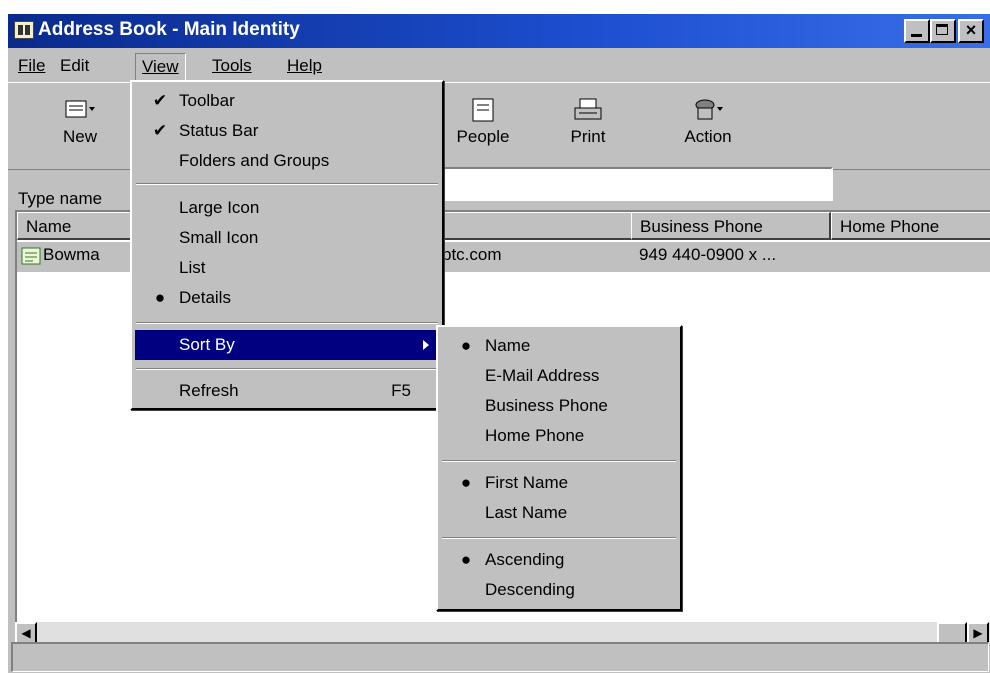 Image resolution: width=990 pixels, height=673 pixels. What do you see at coordinates (31, 66) in the screenshot?
I see `menu-file: File` at bounding box center [31, 66].